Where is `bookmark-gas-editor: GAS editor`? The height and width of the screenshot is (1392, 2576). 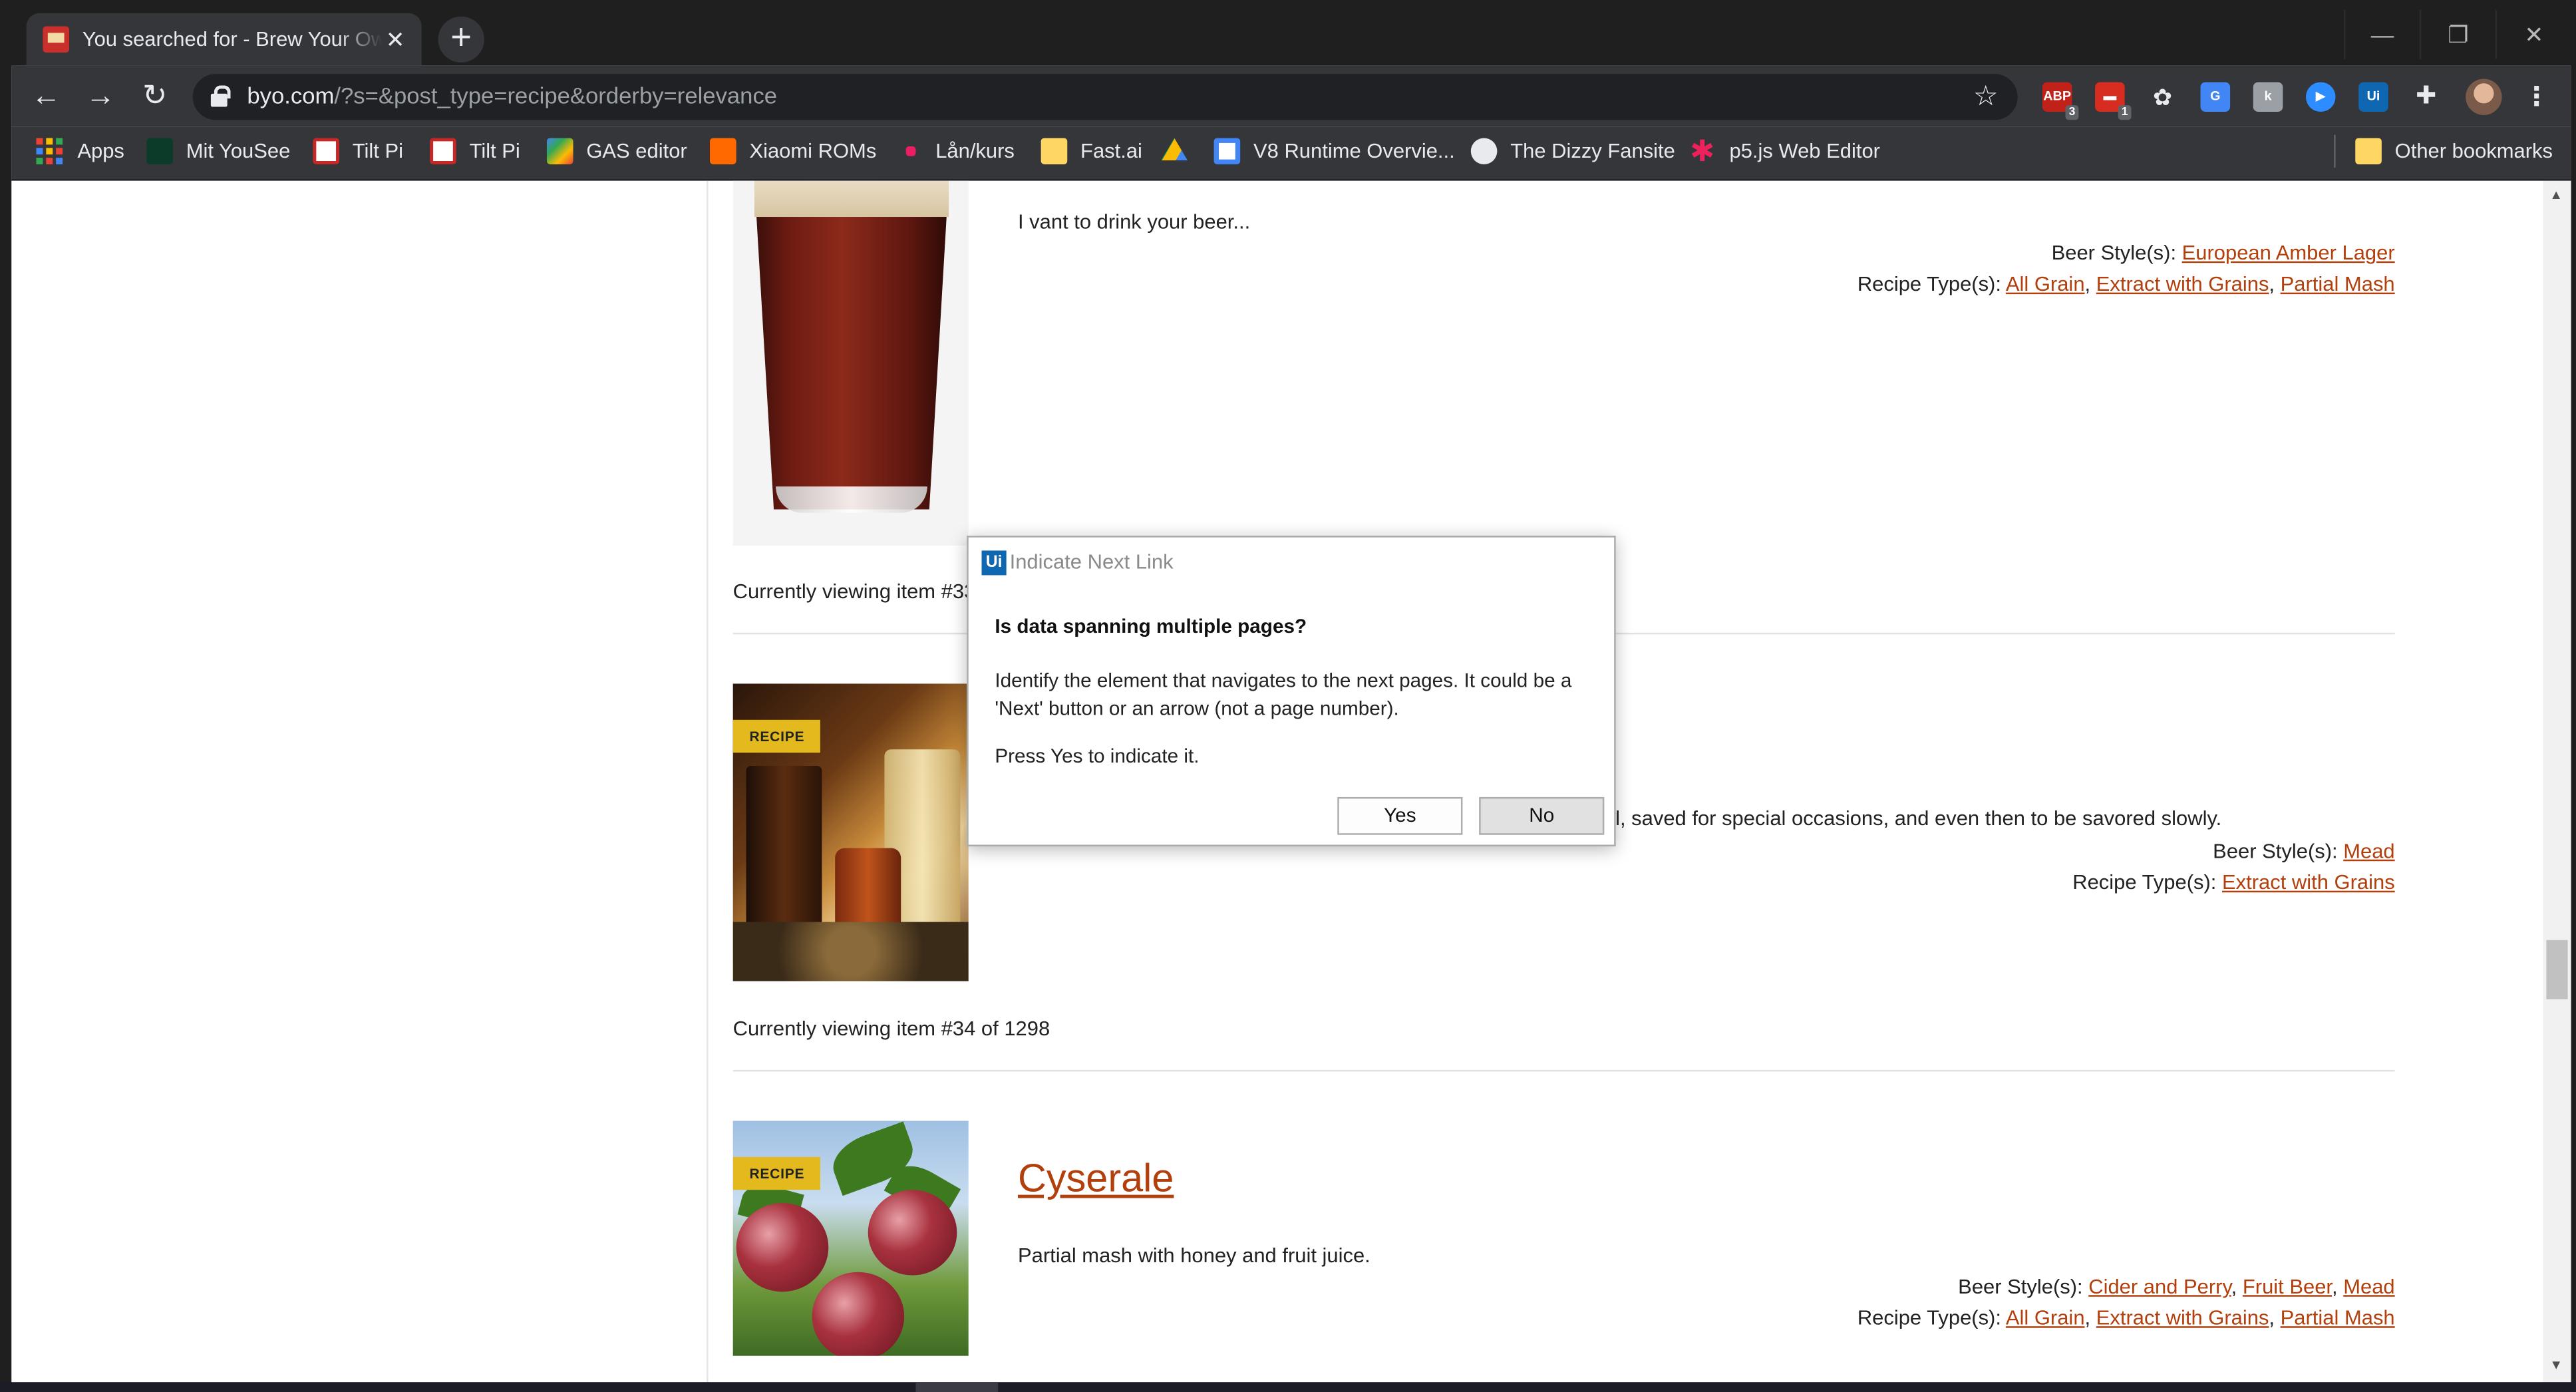
bookmark-gas-editor: GAS editor is located at coordinates (616, 151).